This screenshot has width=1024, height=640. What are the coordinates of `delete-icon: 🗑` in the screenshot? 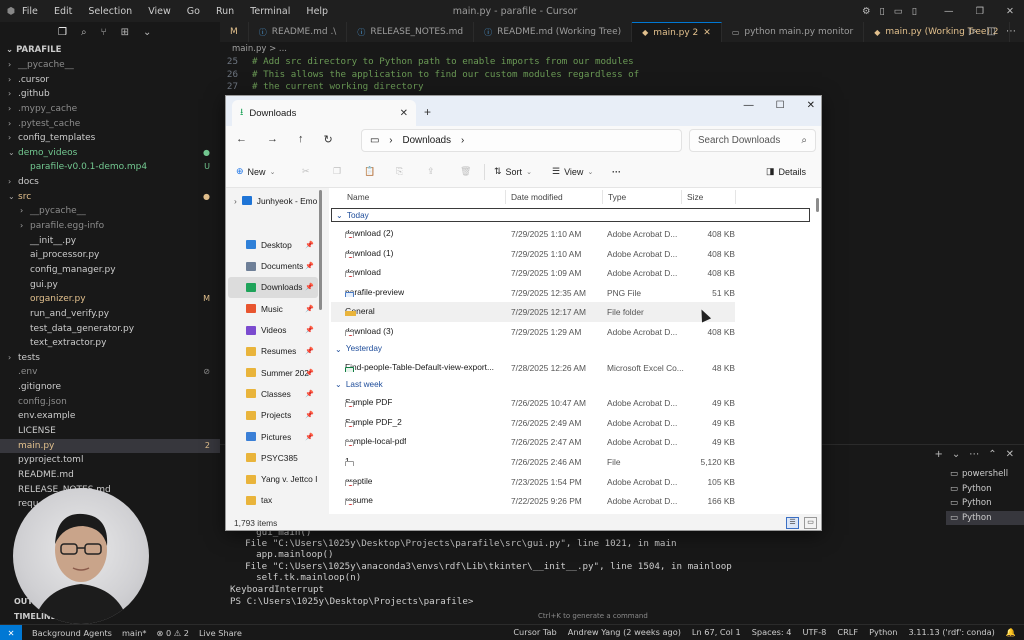 It's located at (465, 171).